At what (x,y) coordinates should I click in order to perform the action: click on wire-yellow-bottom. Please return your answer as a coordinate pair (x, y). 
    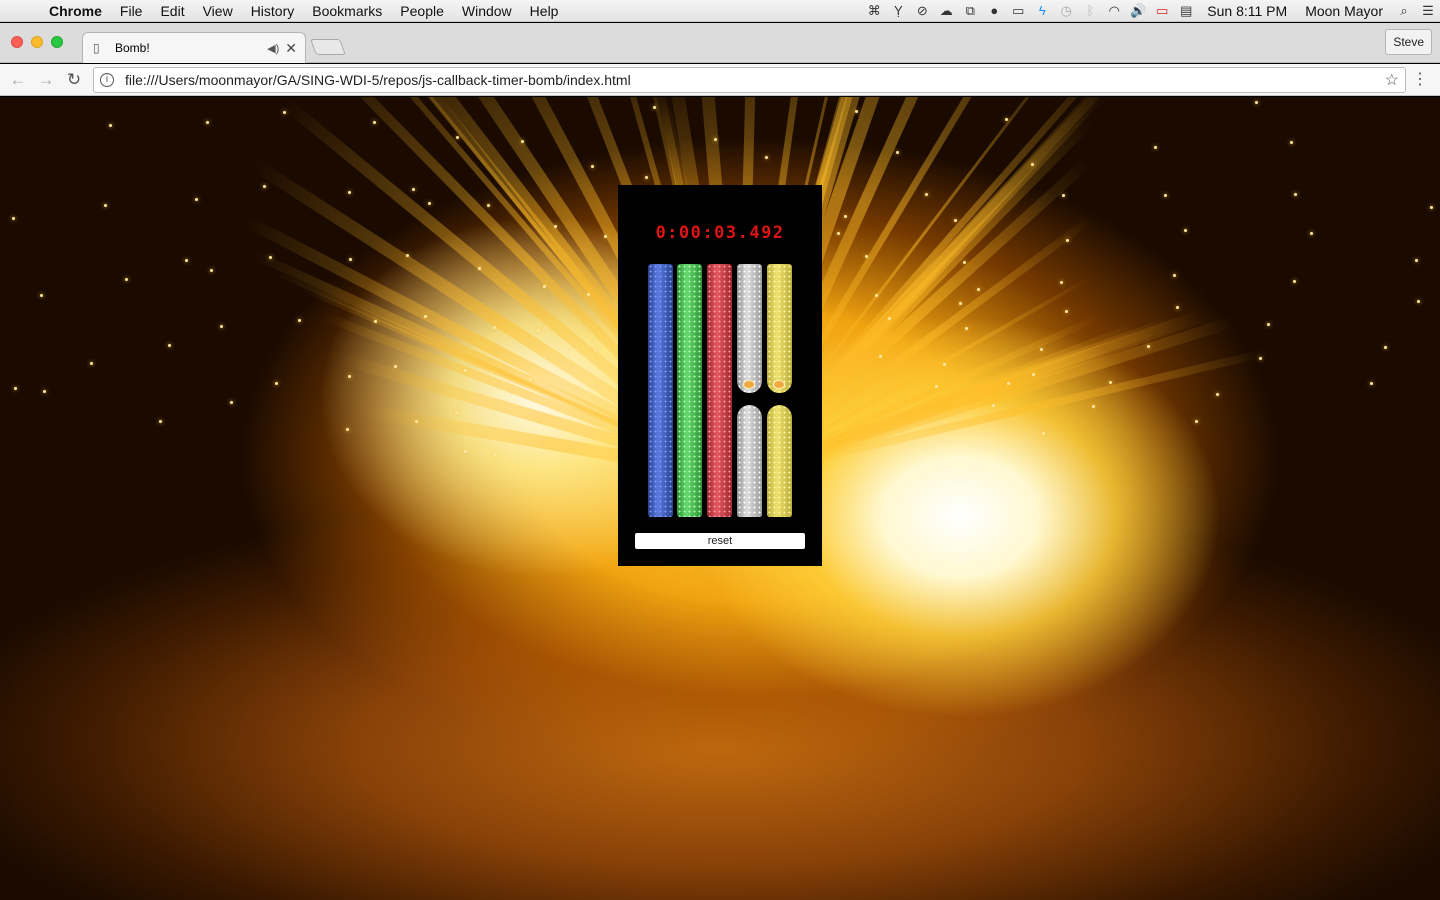
    Looking at the image, I should click on (779, 461).